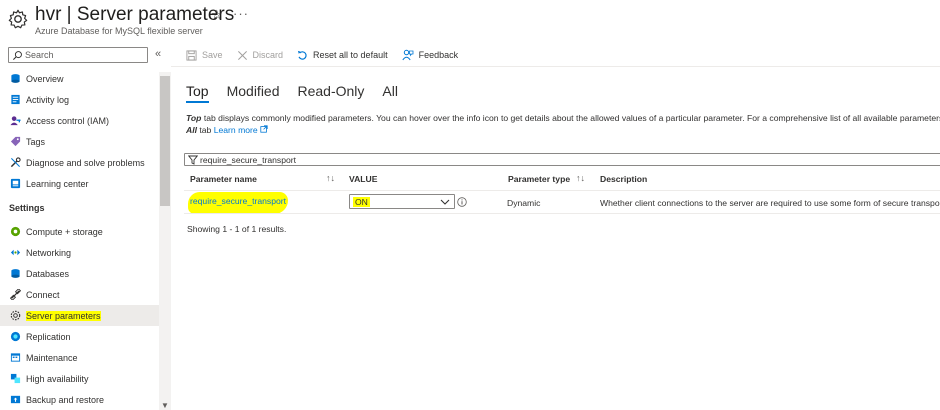  Describe the element at coordinates (241, 13) in the screenshot. I see `more-options-icon: ···` at that location.